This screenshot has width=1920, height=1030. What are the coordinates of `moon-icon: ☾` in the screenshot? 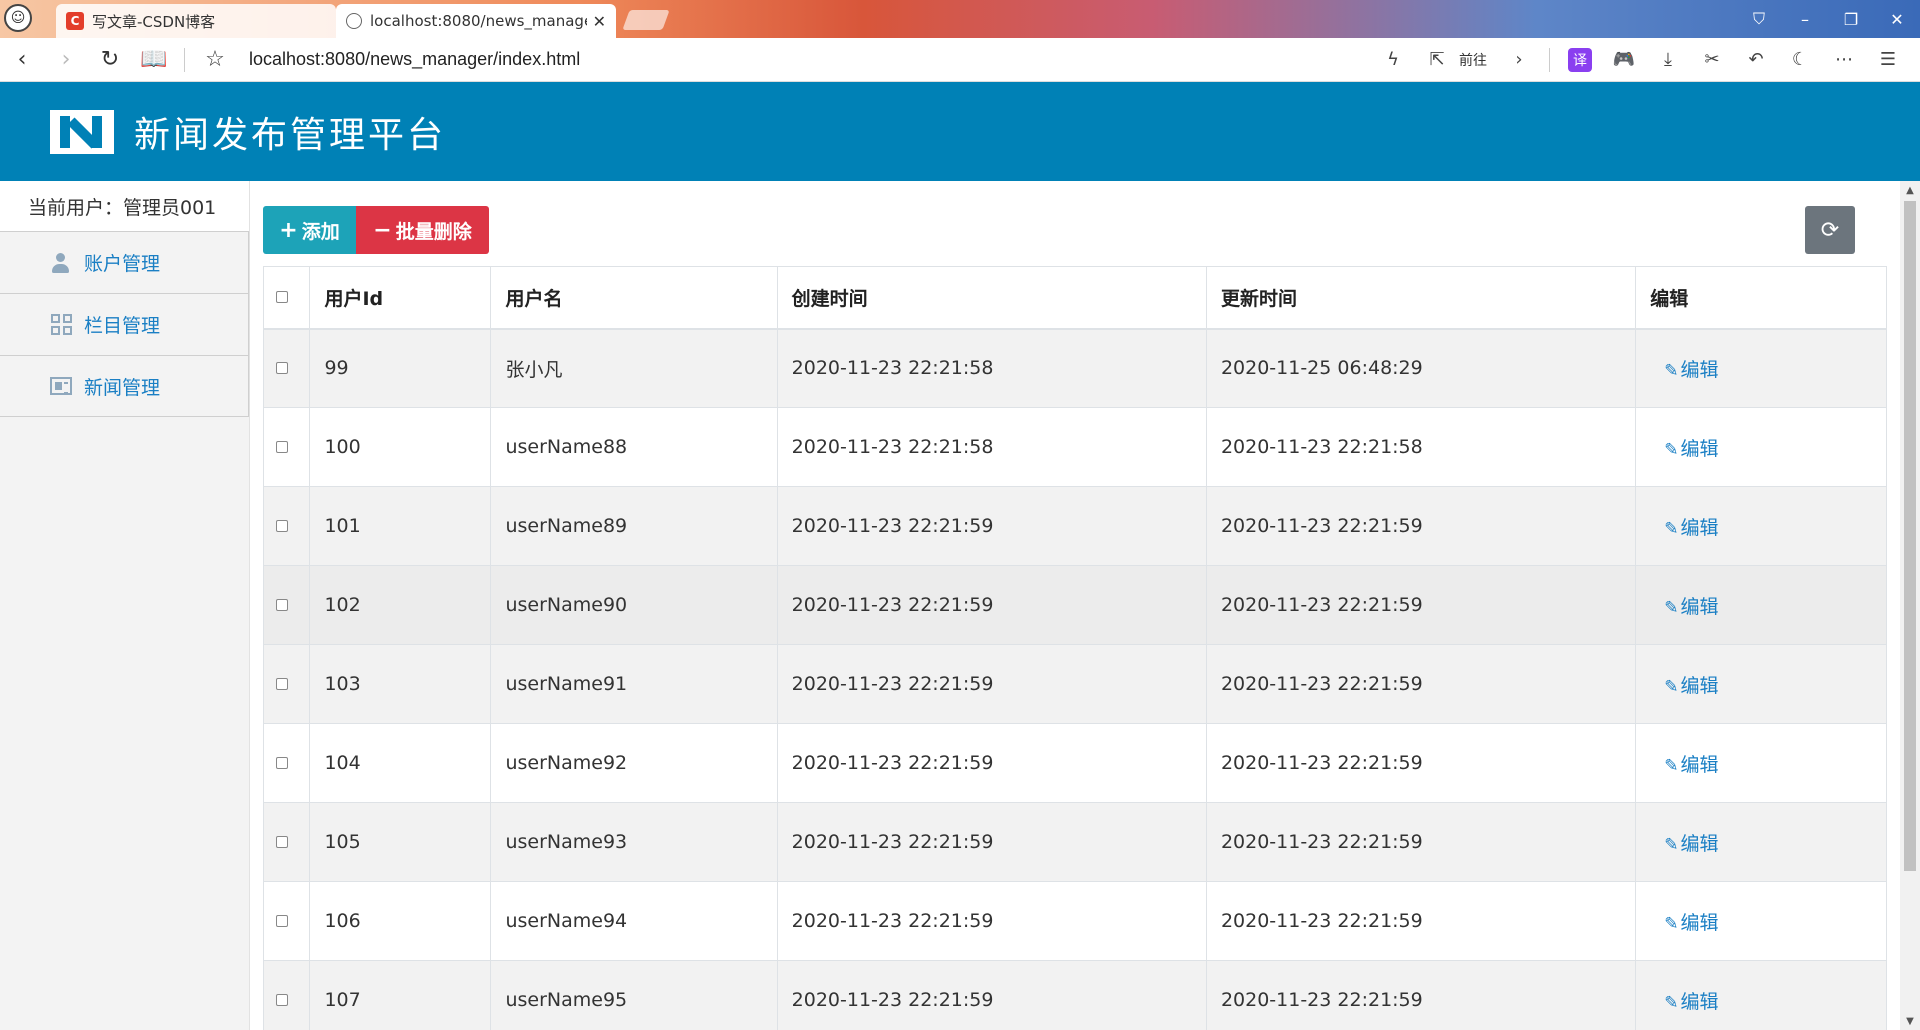 It's located at (1800, 60).